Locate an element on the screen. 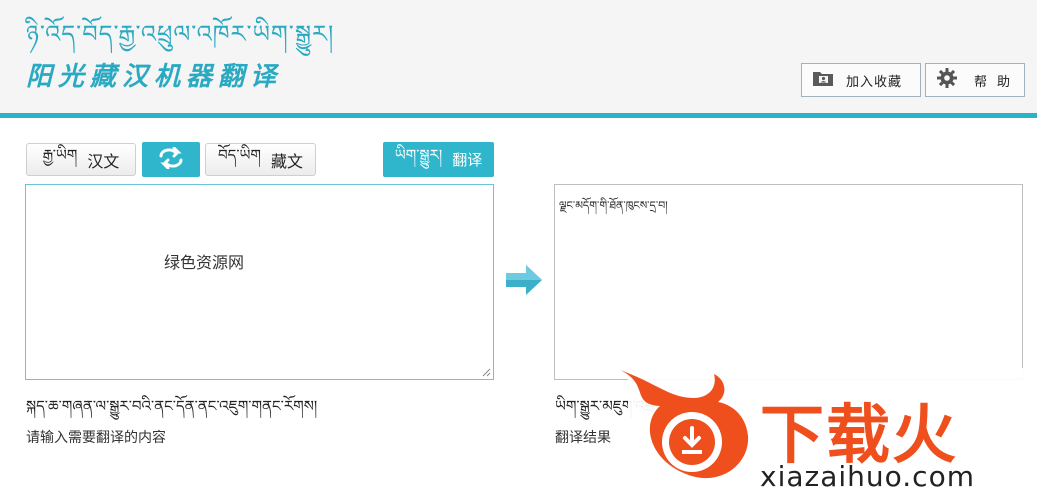 The image size is (1037, 502). resize-grip-icon is located at coordinates (486, 372).